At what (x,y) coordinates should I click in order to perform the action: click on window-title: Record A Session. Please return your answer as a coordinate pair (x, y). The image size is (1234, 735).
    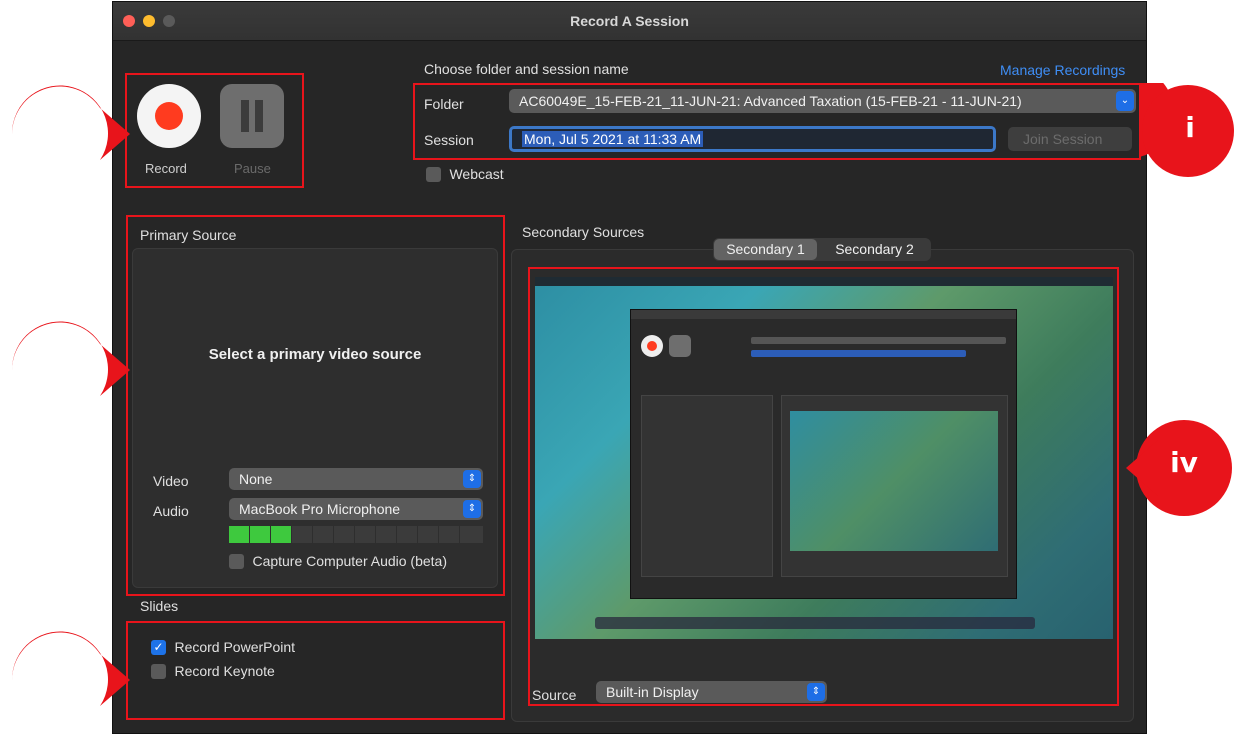
    Looking at the image, I should click on (629, 21).